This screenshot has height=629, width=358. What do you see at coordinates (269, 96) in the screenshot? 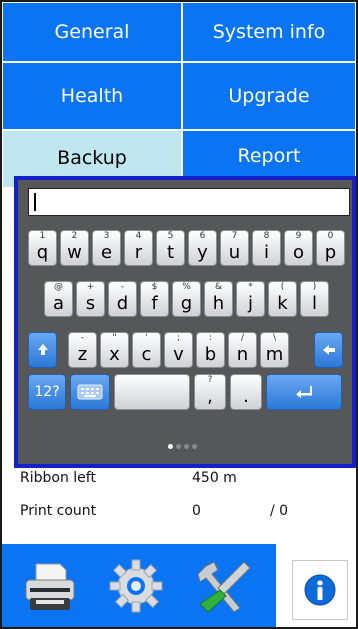
I see `tab-upgrade: Upgrade` at bounding box center [269, 96].